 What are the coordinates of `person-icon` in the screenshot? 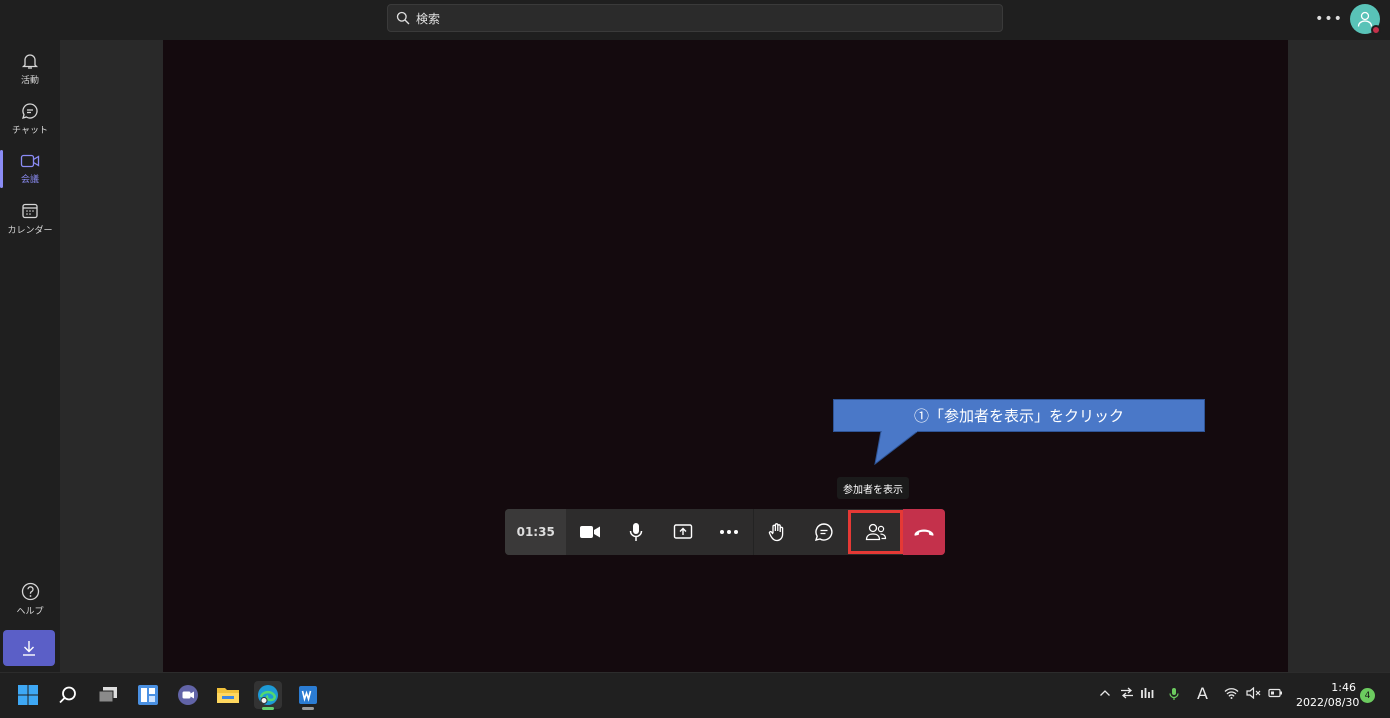 It's located at (1365, 19).